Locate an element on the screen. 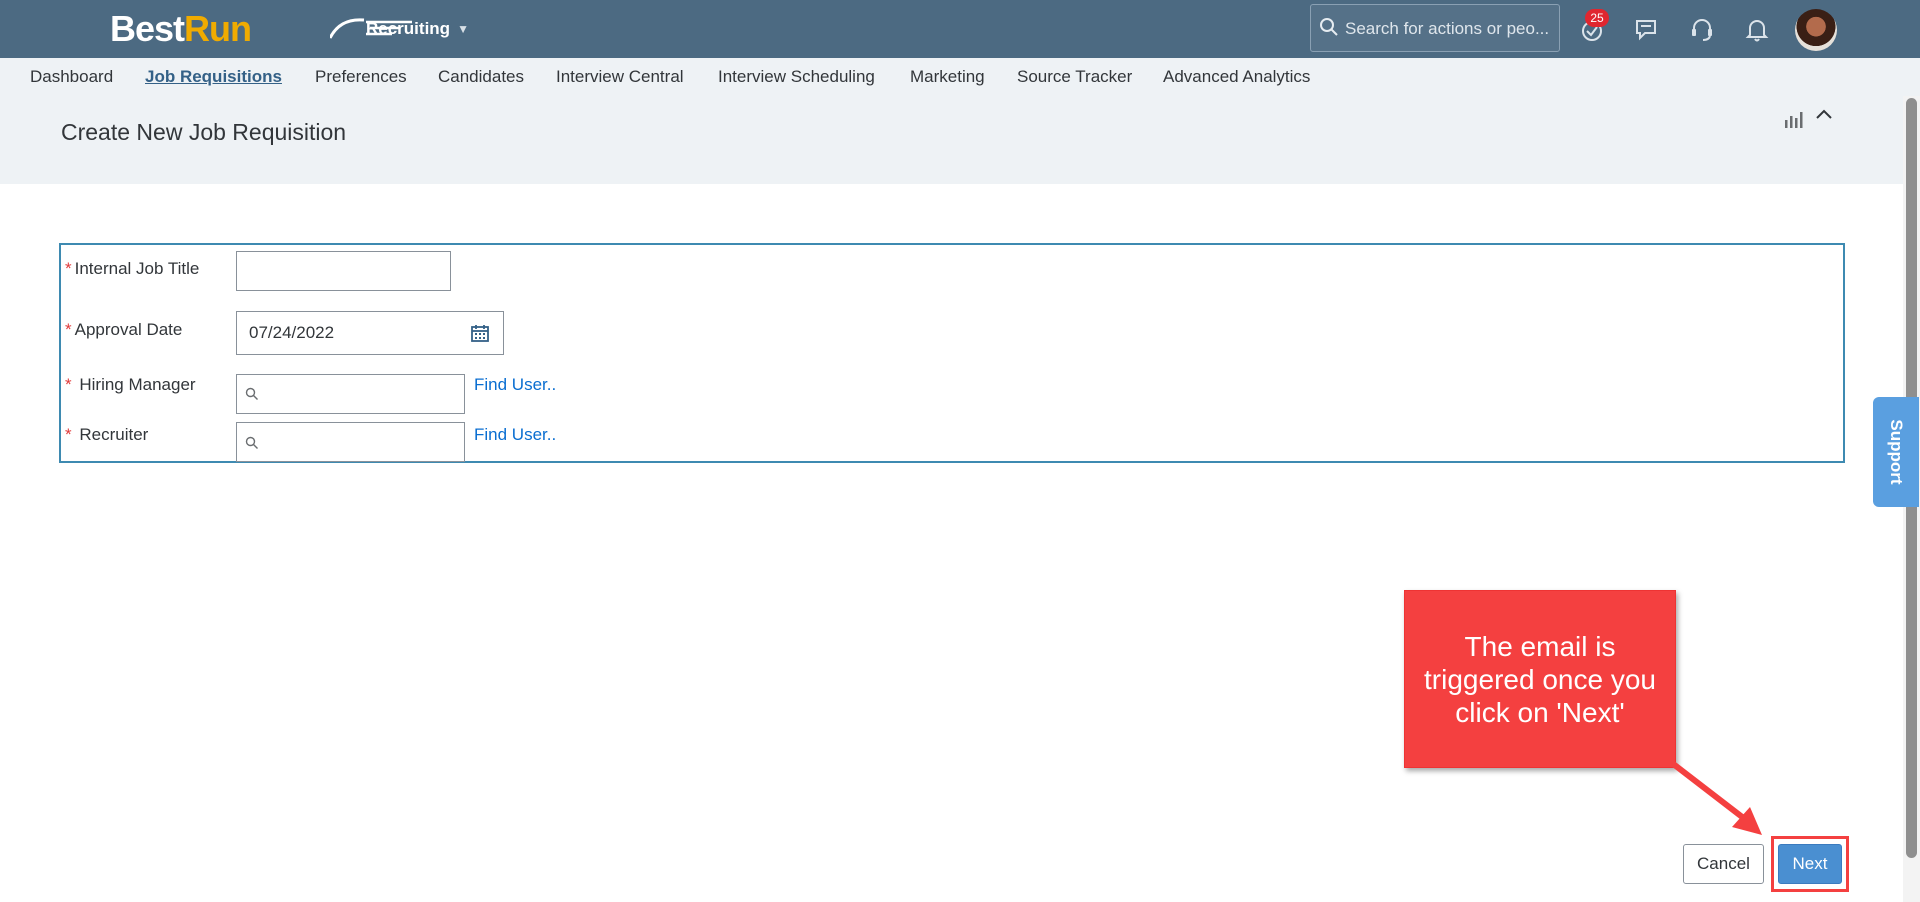  internal-job-title-input is located at coordinates (343, 271).